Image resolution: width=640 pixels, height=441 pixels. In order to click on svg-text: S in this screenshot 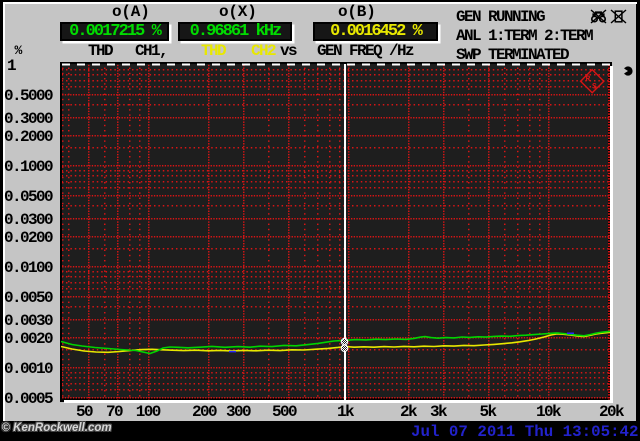, I will do `click(594, 87)`.